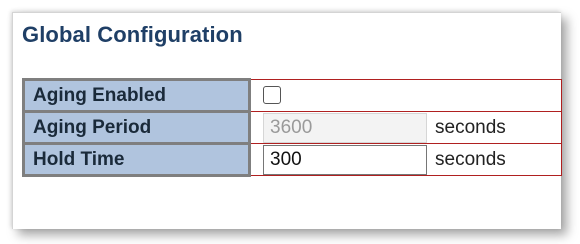  I want to click on aging-enabled-cell, so click(405, 95).